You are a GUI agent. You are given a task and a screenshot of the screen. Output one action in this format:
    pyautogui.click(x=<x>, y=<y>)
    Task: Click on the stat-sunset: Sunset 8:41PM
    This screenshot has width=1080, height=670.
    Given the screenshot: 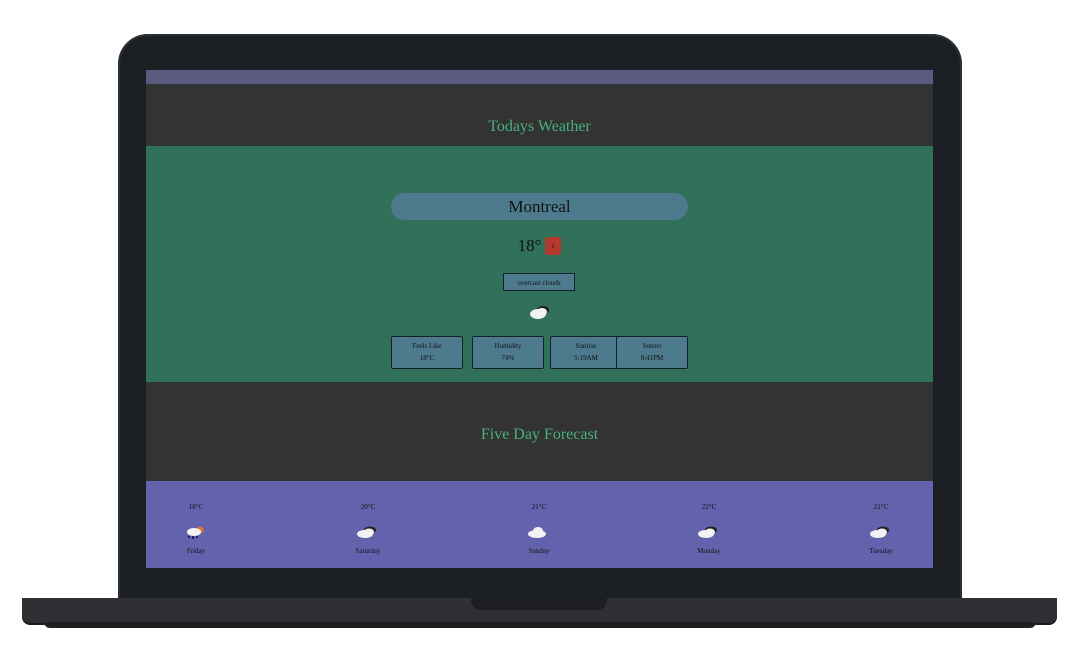 What is the action you would take?
    pyautogui.click(x=652, y=352)
    